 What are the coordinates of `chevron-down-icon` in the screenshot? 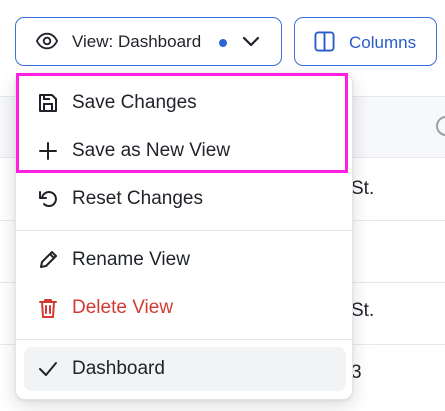 It's located at (251, 41).